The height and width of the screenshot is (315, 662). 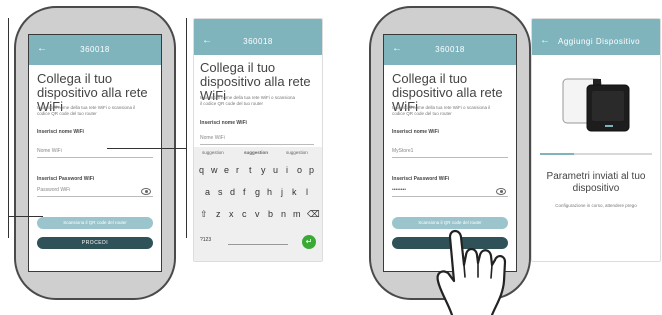 What do you see at coordinates (214, 170) in the screenshot?
I see `key: w` at bounding box center [214, 170].